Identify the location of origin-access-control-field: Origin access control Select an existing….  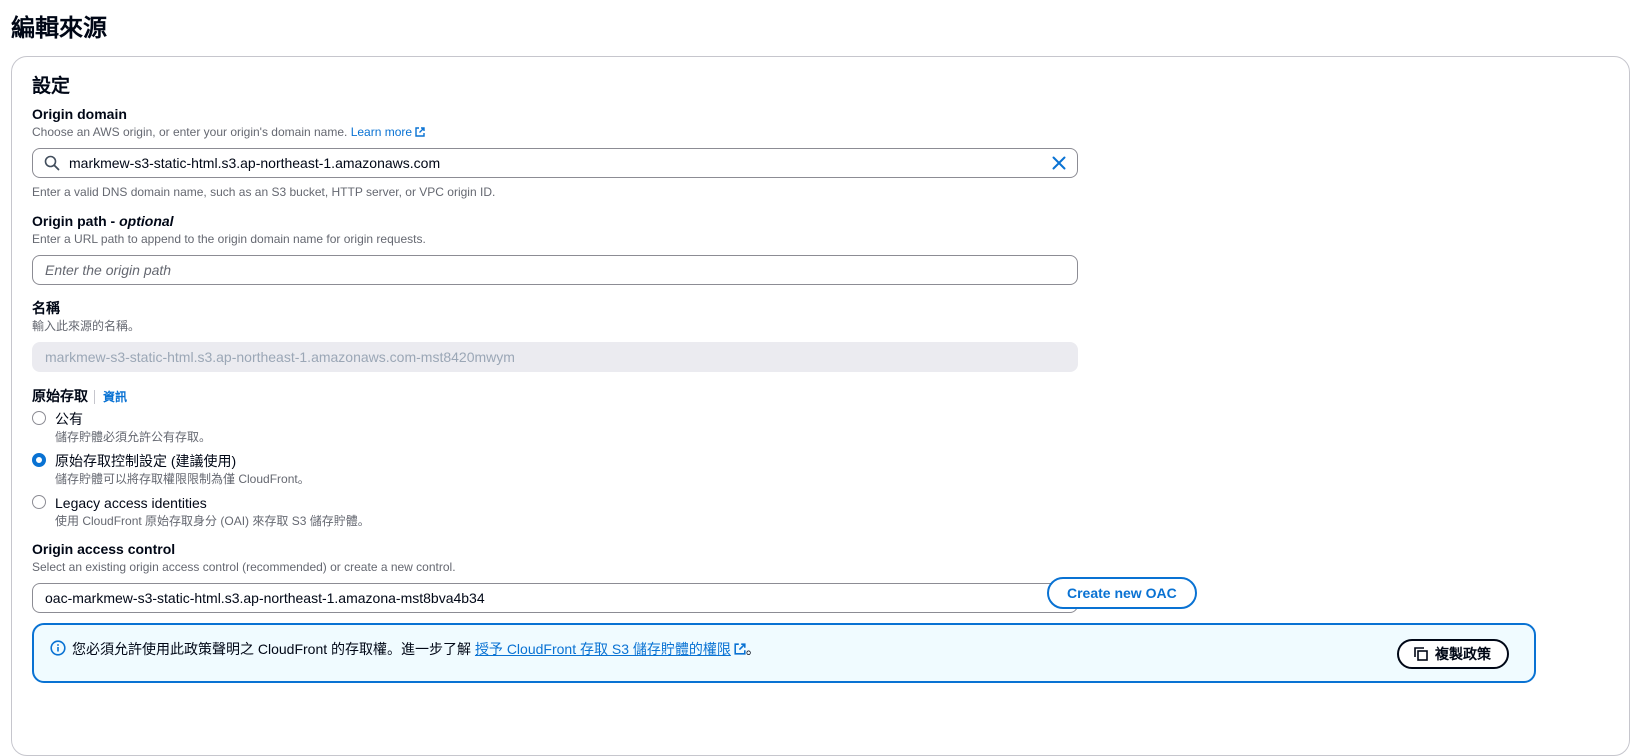
(555, 576).